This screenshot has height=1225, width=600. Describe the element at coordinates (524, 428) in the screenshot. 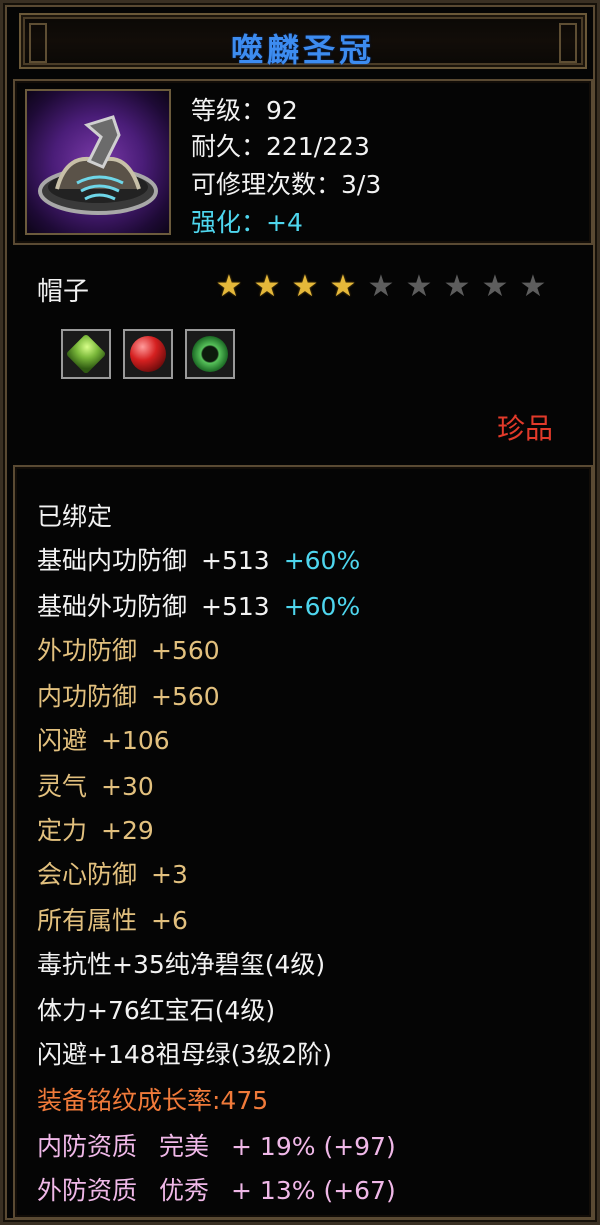

I see `rarity-label: 珍品` at that location.